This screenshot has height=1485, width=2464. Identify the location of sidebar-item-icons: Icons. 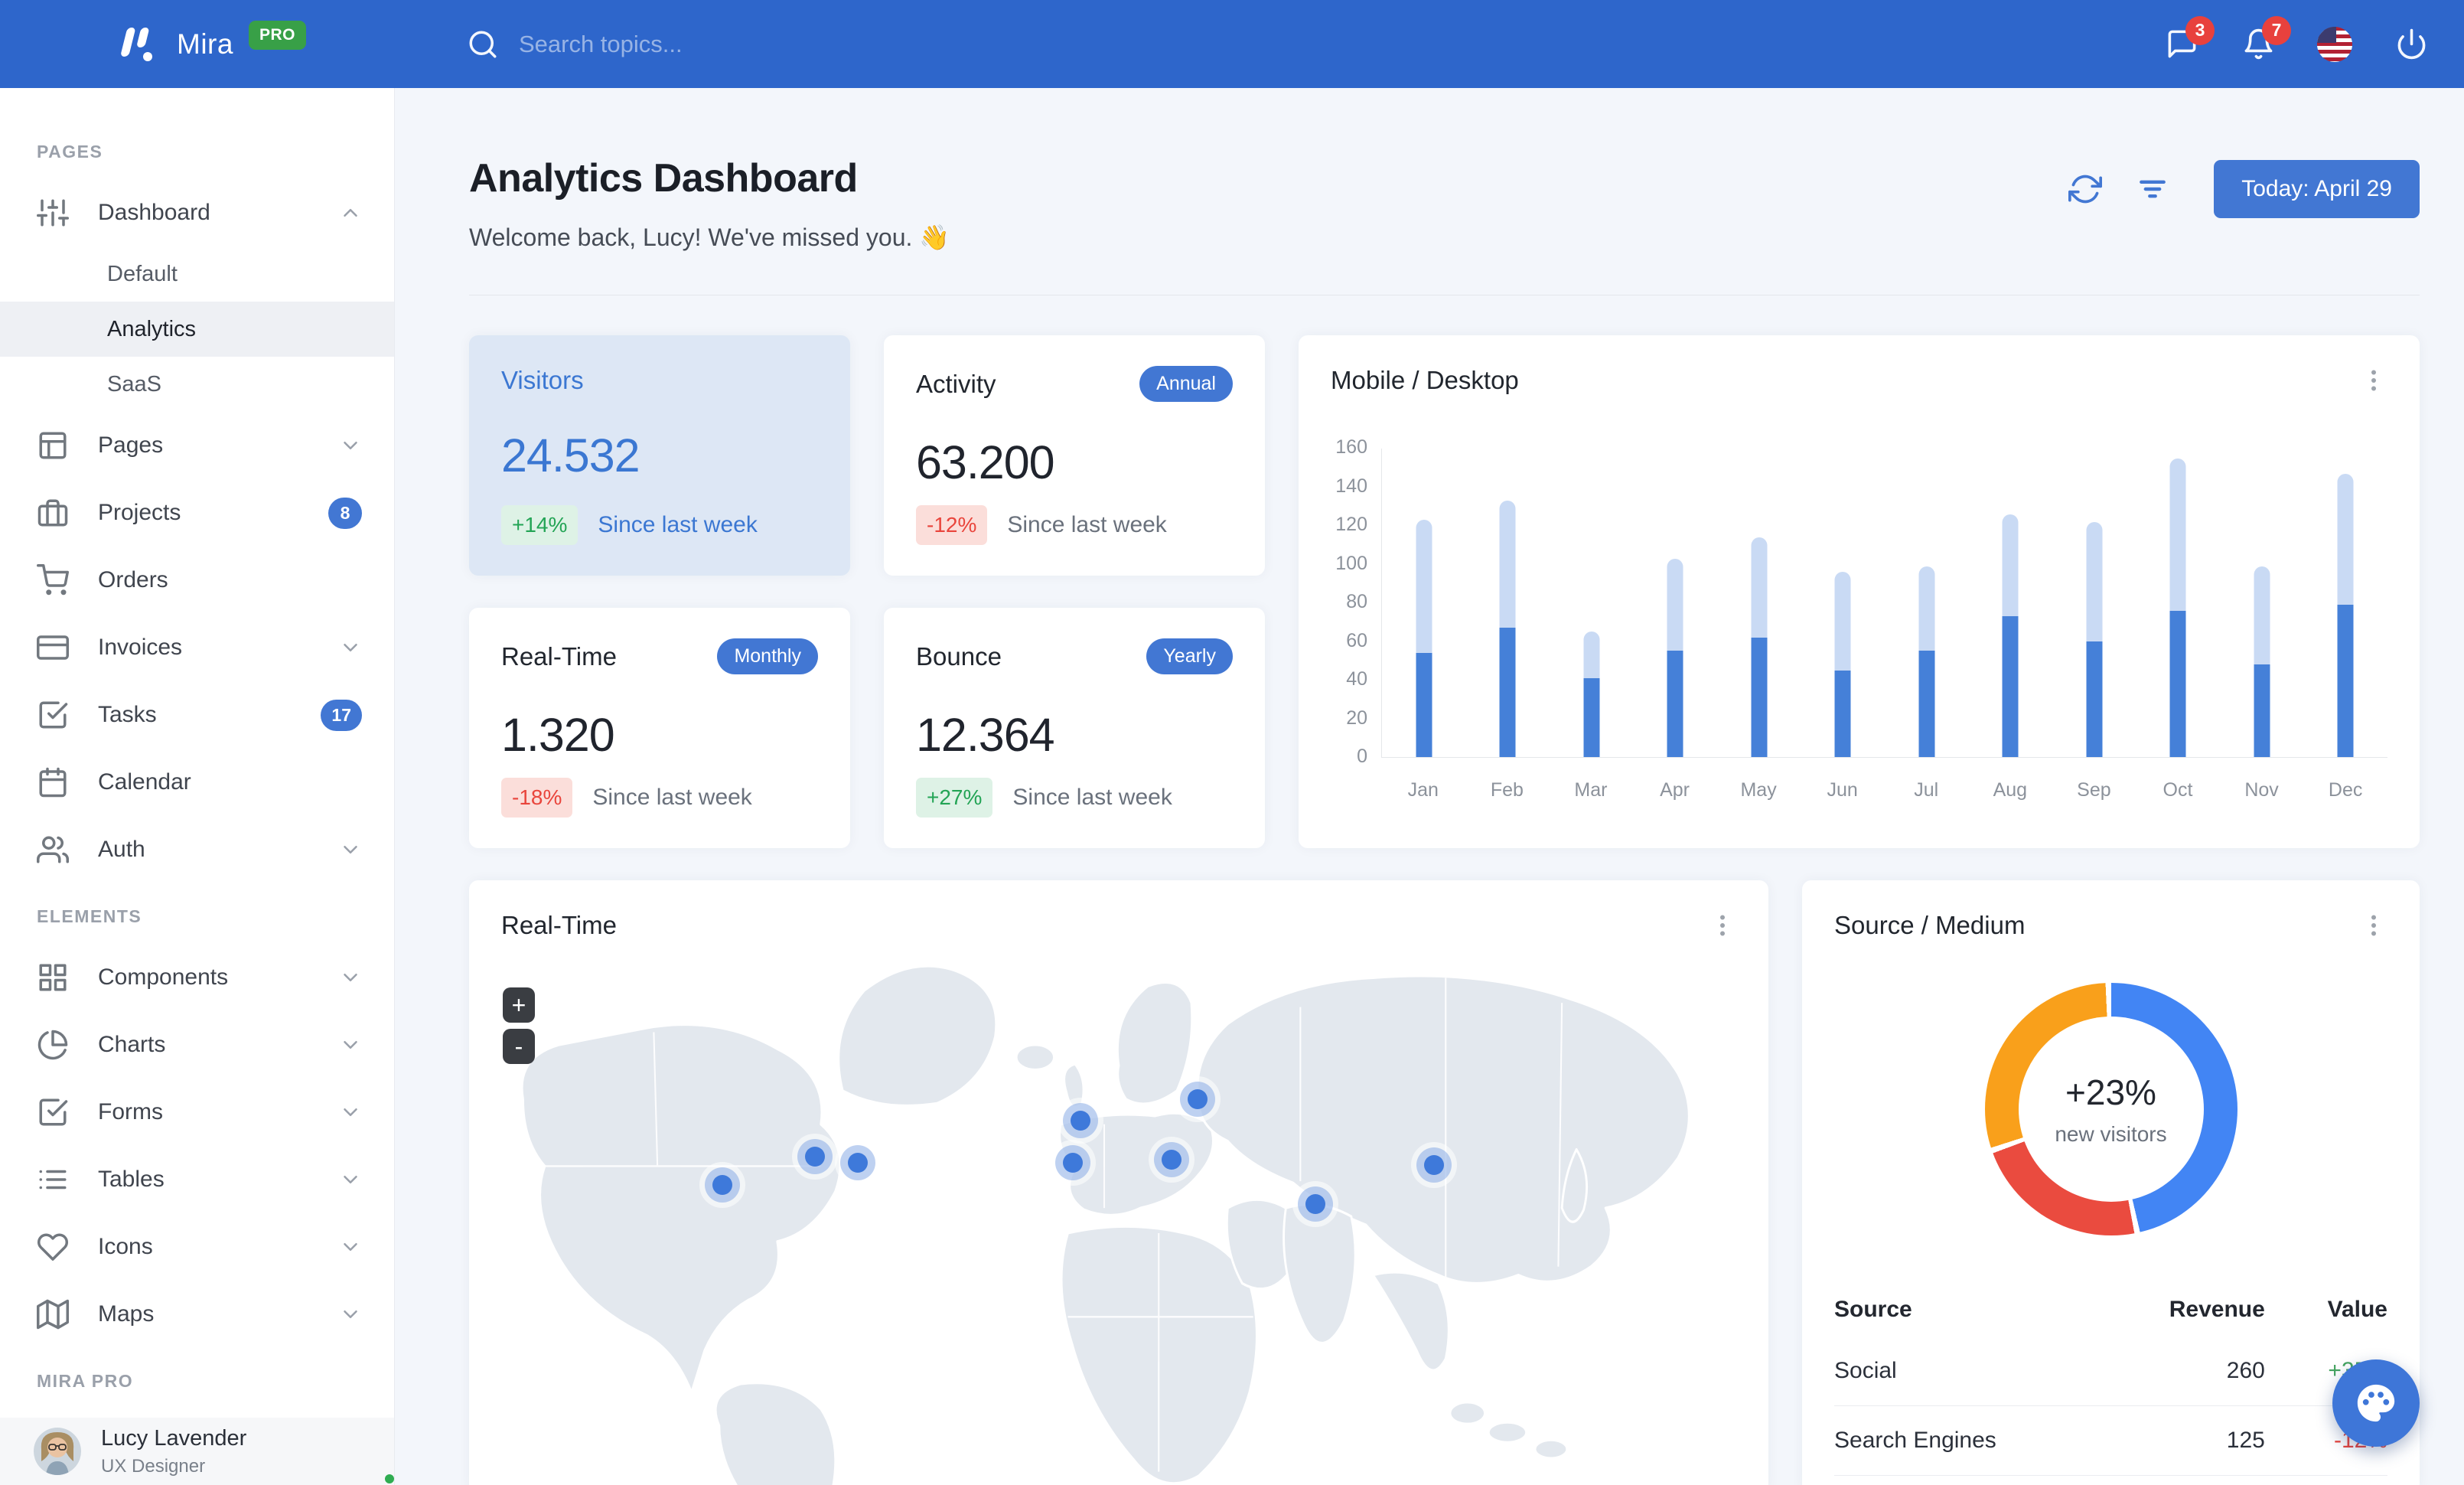
(197, 1247).